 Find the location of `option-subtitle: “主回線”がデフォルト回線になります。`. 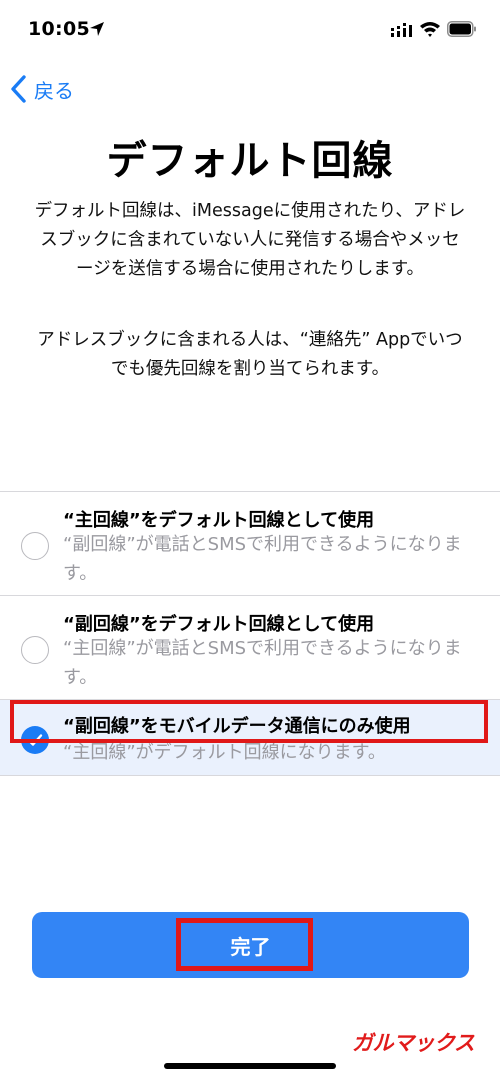

option-subtitle: “主回線”がデフォルト回線になります。 is located at coordinates (224, 752).